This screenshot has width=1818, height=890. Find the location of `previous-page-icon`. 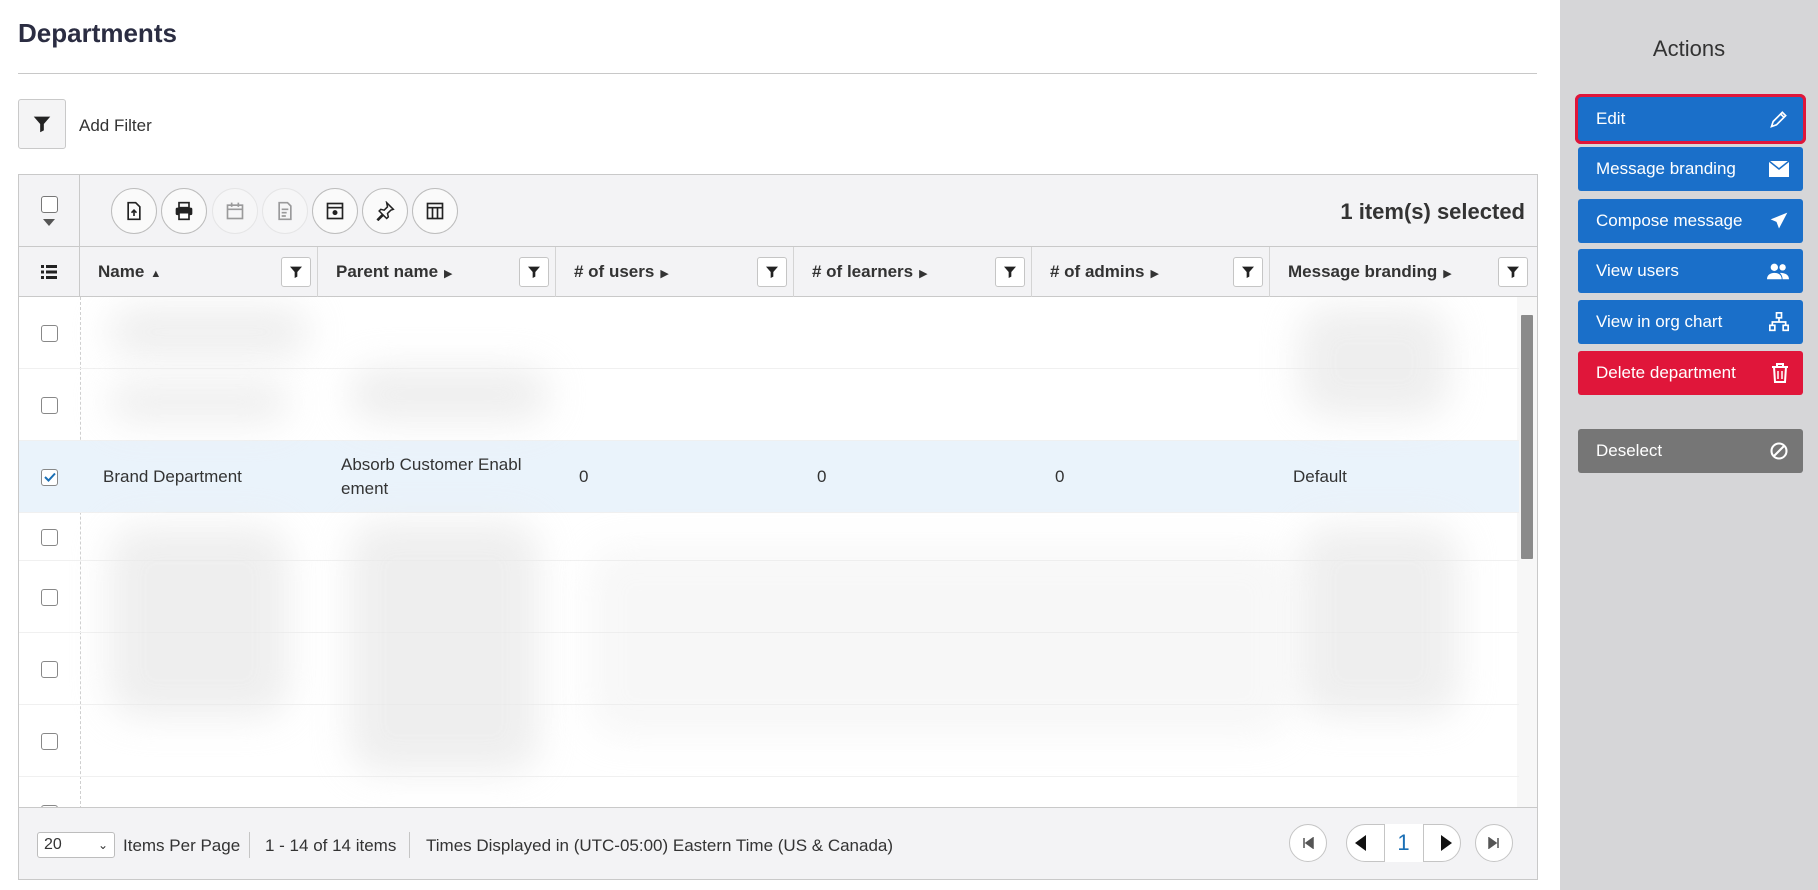

previous-page-icon is located at coordinates (1360, 843).